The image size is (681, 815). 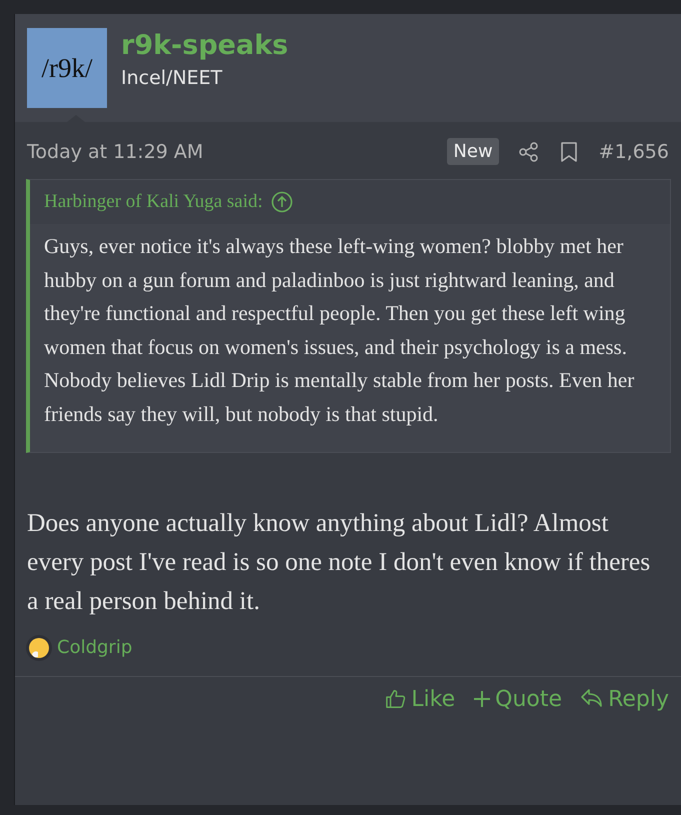 I want to click on plus-icon, so click(x=482, y=699).